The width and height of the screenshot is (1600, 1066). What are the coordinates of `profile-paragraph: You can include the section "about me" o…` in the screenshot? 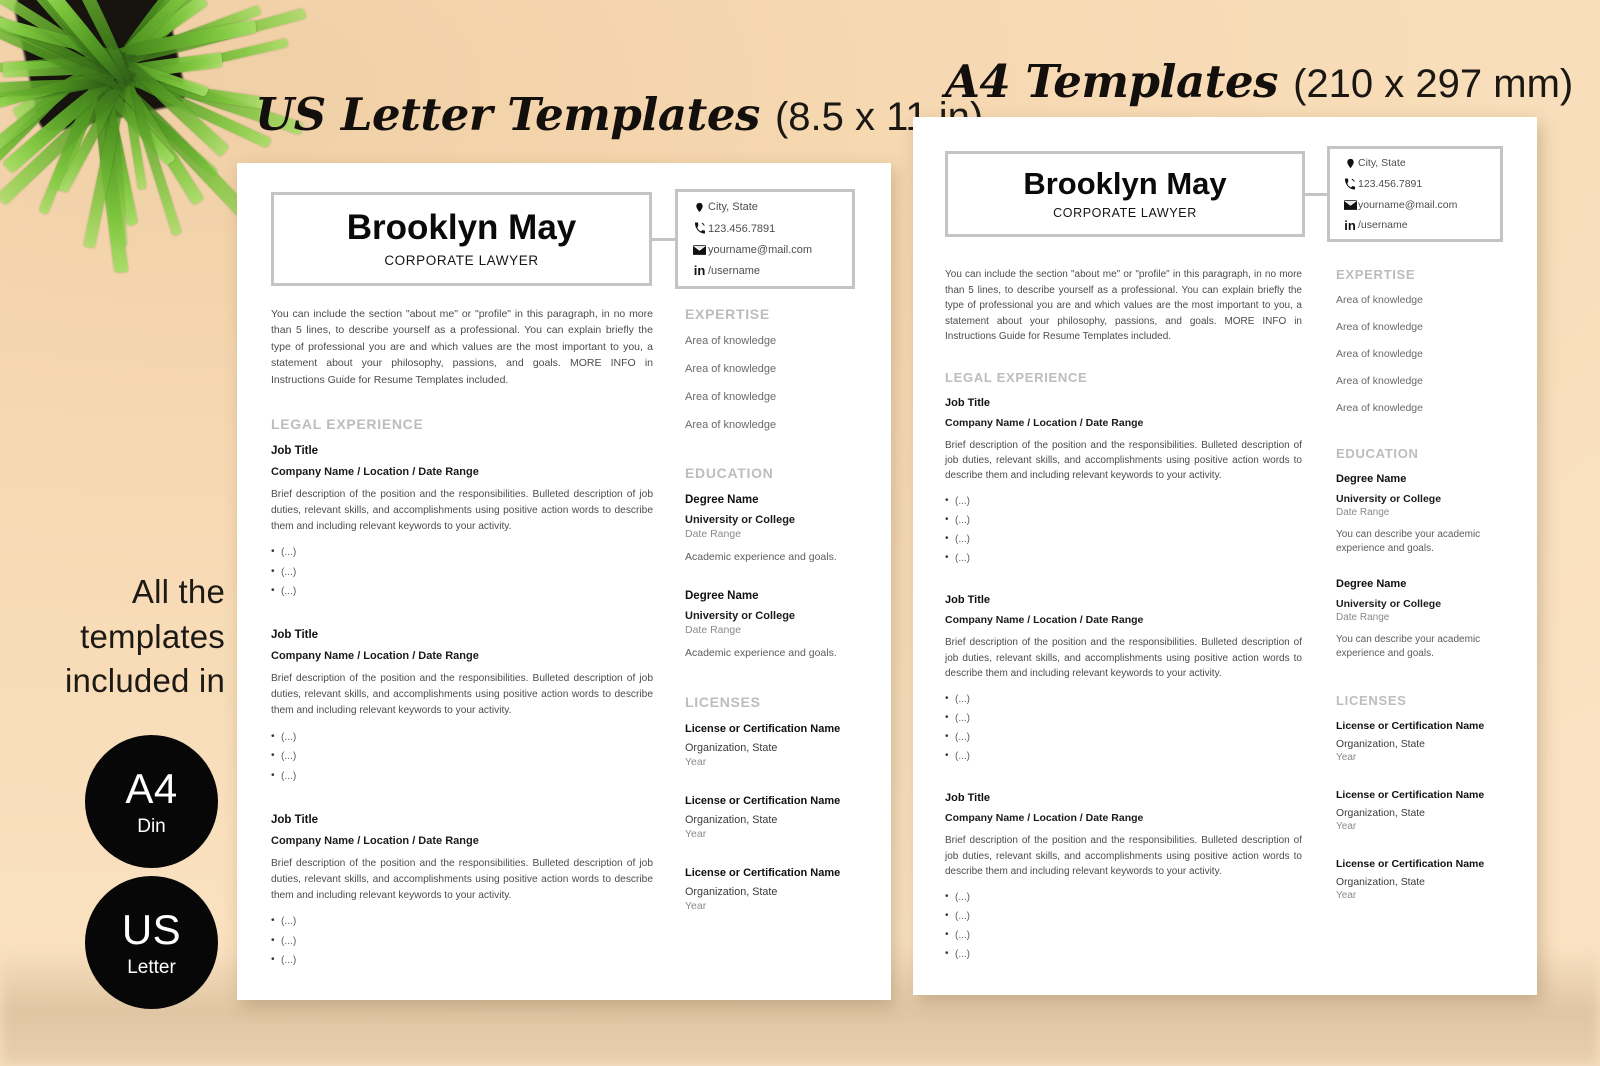 It's located at (1123, 305).